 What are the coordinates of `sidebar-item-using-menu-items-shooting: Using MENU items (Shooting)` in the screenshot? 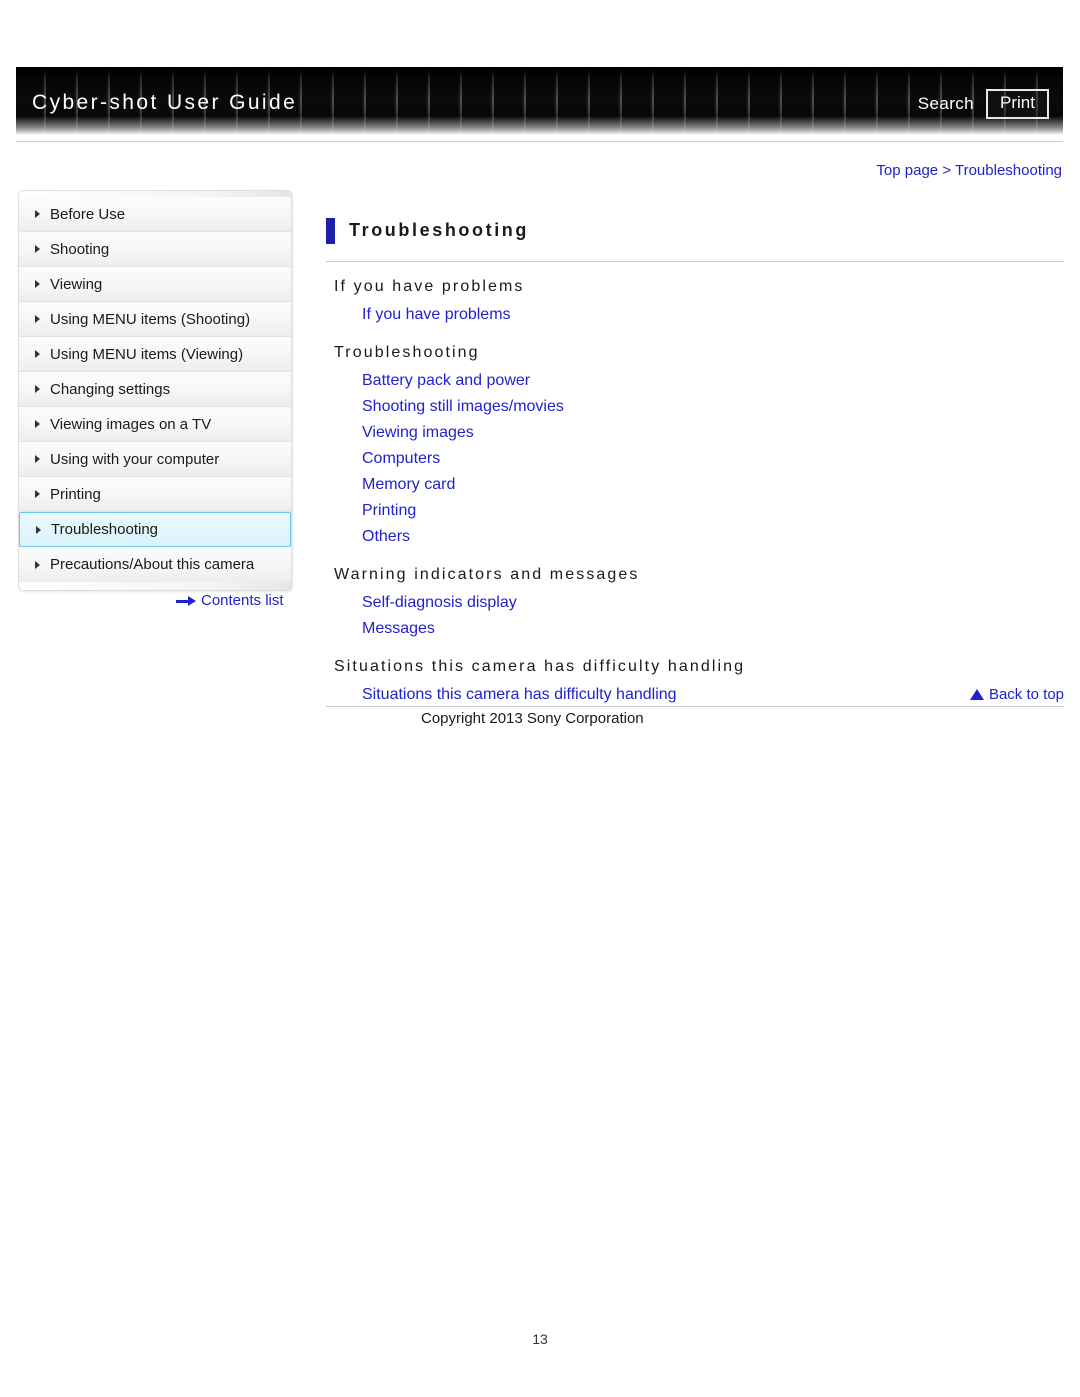 It's located at (155, 319).